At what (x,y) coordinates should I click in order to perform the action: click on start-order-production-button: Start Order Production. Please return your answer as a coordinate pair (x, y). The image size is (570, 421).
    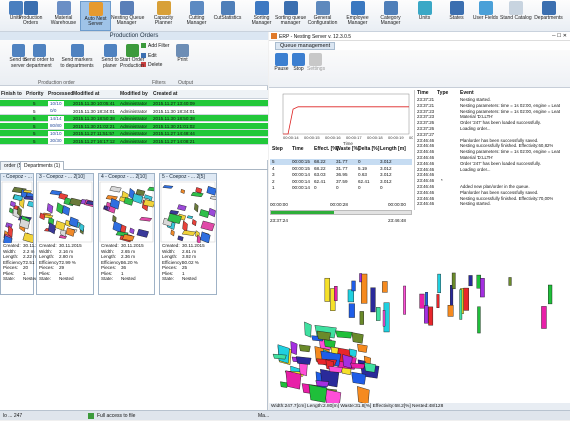
    Looking at the image, I should click on (132, 56).